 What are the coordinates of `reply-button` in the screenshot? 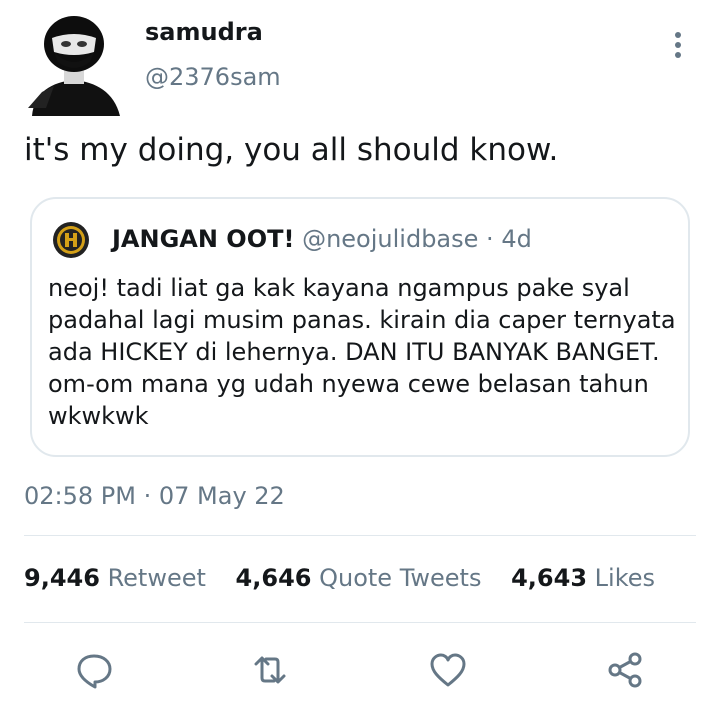 It's located at (94, 670).